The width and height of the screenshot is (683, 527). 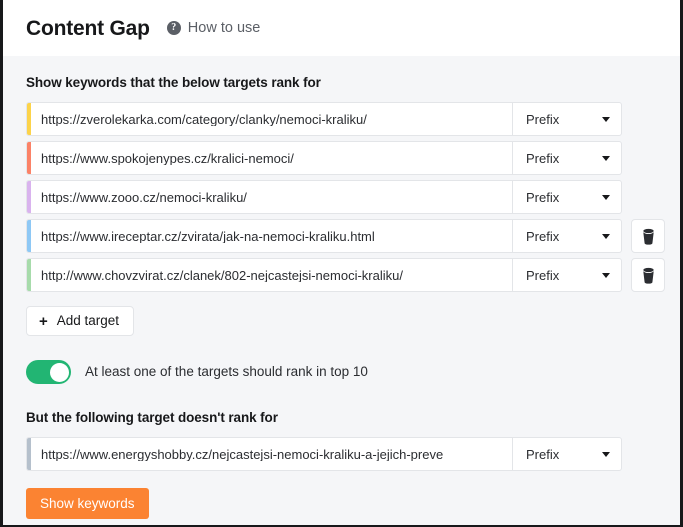 I want to click on how-to-use-label: How to use, so click(x=224, y=27).